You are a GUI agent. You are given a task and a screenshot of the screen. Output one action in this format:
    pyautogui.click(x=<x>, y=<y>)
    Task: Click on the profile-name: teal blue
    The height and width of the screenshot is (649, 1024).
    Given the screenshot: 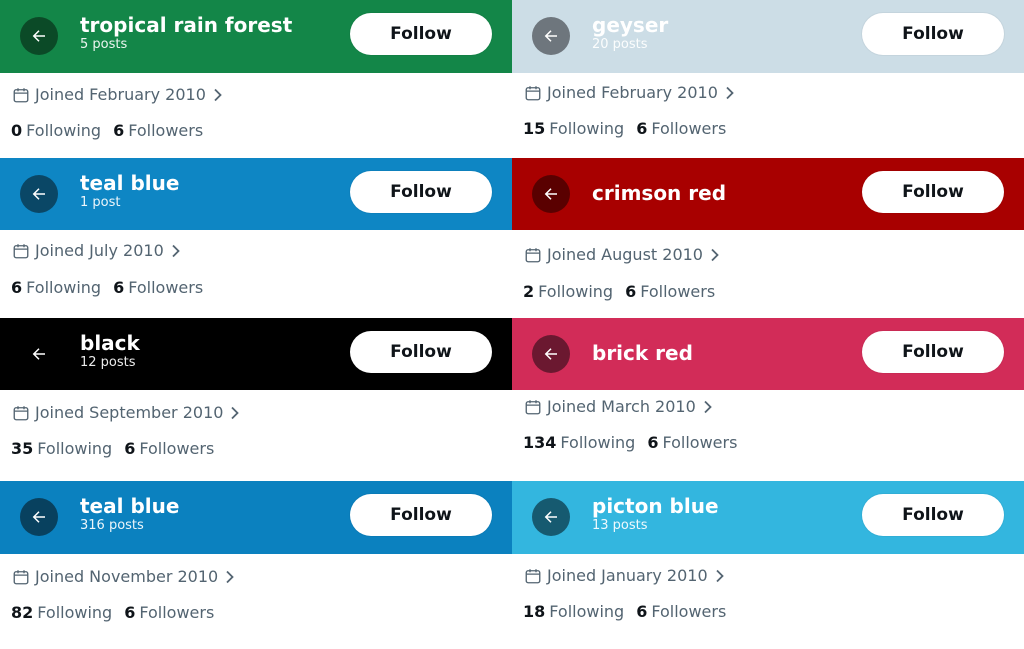 What is the action you would take?
    pyautogui.click(x=130, y=183)
    